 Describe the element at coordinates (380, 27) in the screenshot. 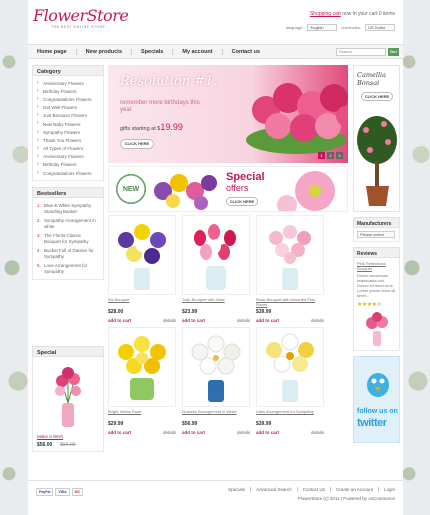

I see `currency-select: US Dollar` at that location.